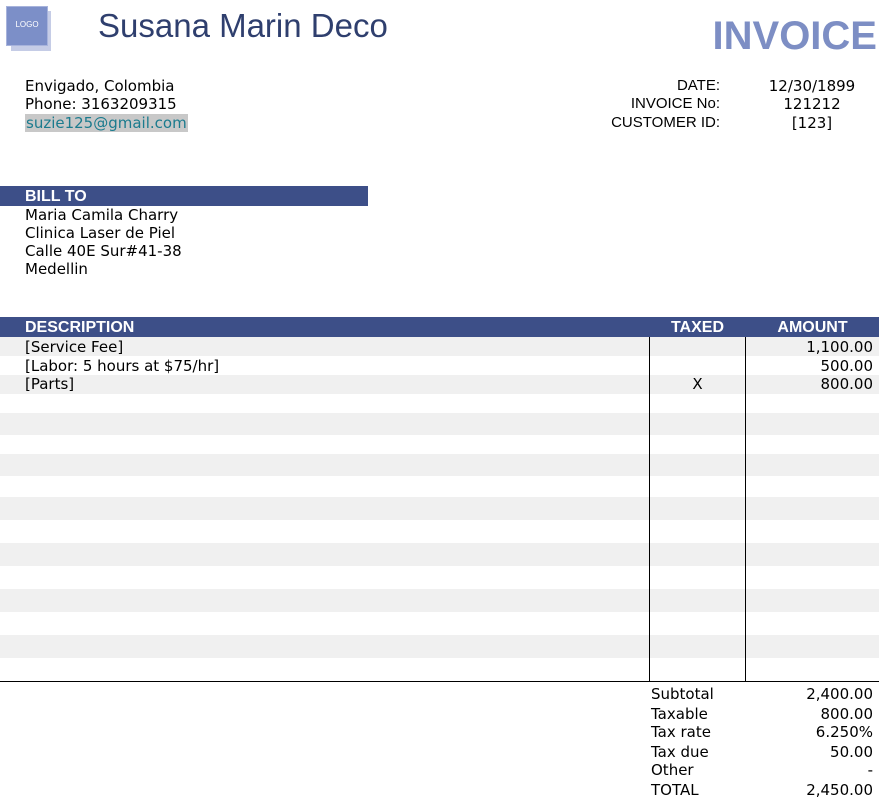 Image resolution: width=879 pixels, height=811 pixels. I want to click on taxed-column-right-border, so click(745, 509).